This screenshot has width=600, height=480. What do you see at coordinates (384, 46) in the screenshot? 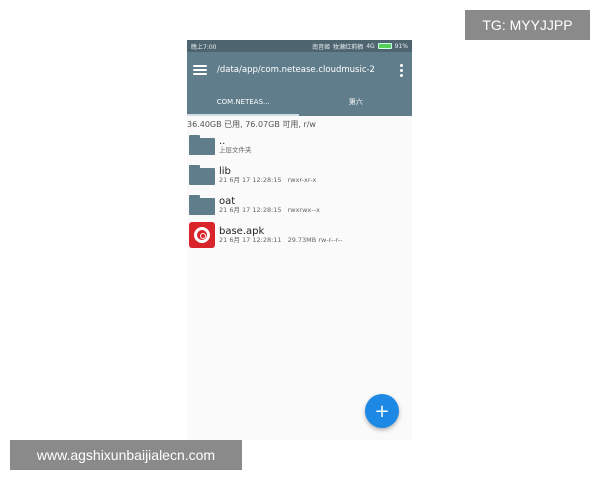
I see `battery-icon` at bounding box center [384, 46].